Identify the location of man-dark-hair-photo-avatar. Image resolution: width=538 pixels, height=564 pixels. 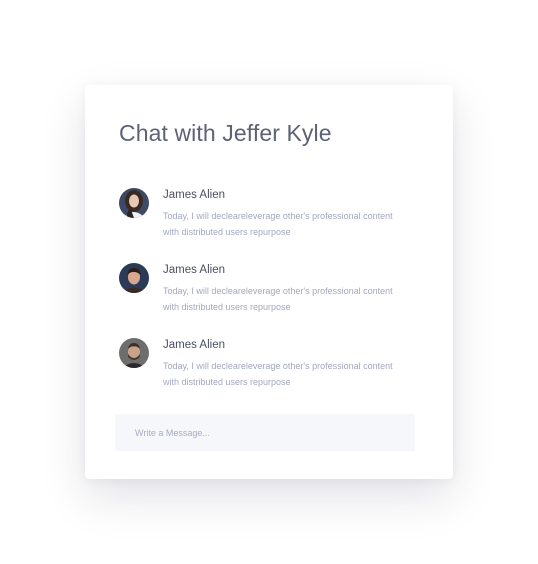
(134, 278).